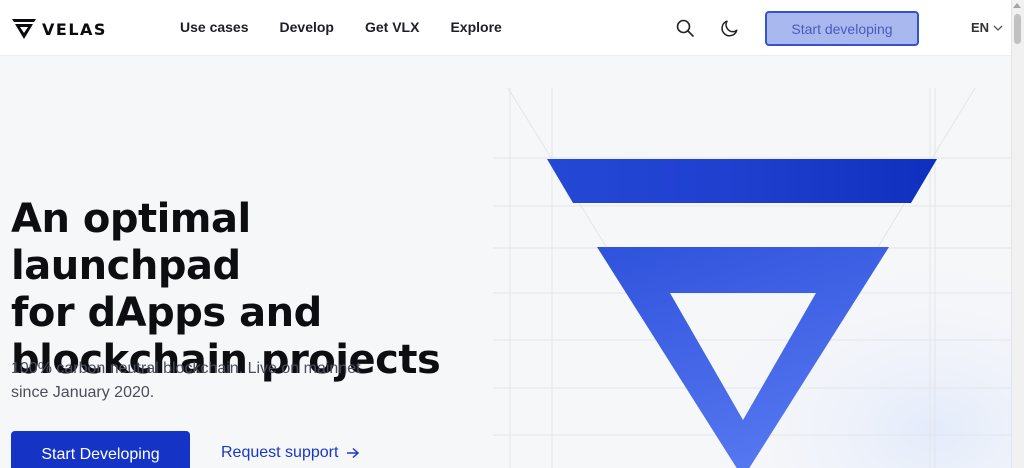  I want to click on language-selector: EN, so click(987, 27).